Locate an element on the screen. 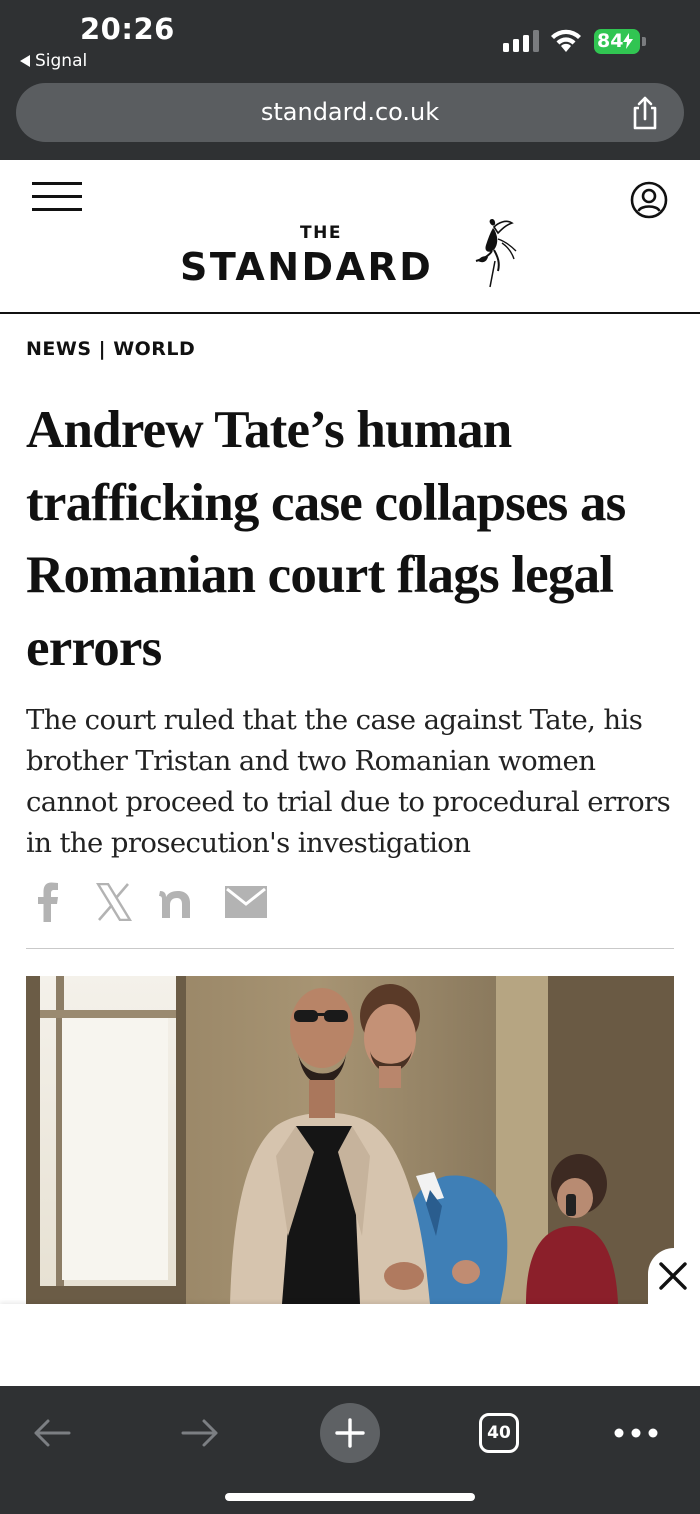  section-breadcrumb: NEWS | WORLD is located at coordinates (110, 349).